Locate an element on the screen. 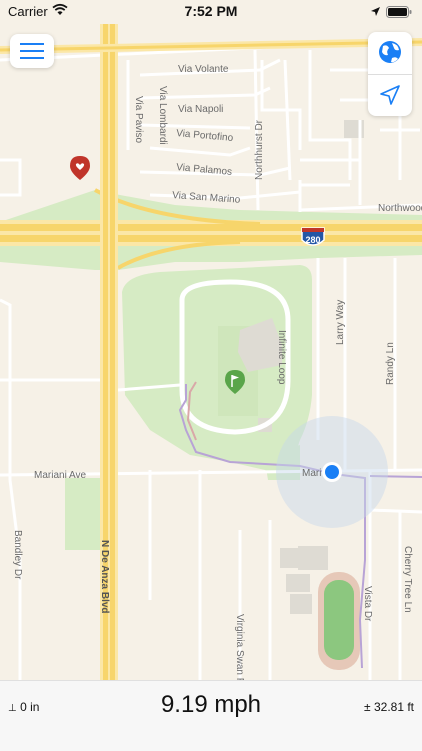  label-mari: Mari is located at coordinates (311, 473).